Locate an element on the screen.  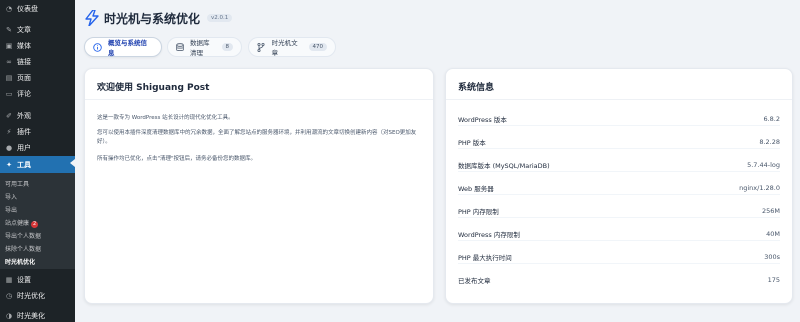
tab-count-badge: 8 is located at coordinates (227, 47).